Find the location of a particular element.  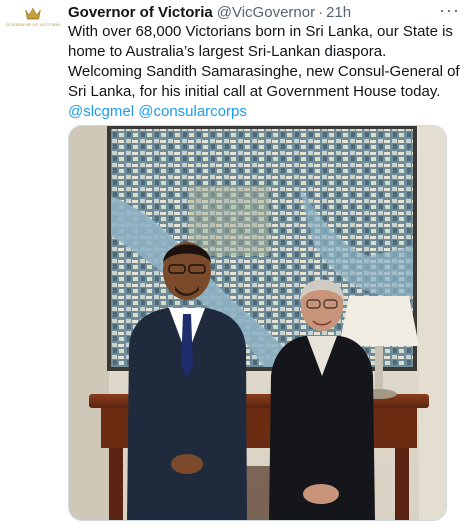

tweet-header: Governor of Victoria @VicGovernor · 21h is located at coordinates (256, 12).